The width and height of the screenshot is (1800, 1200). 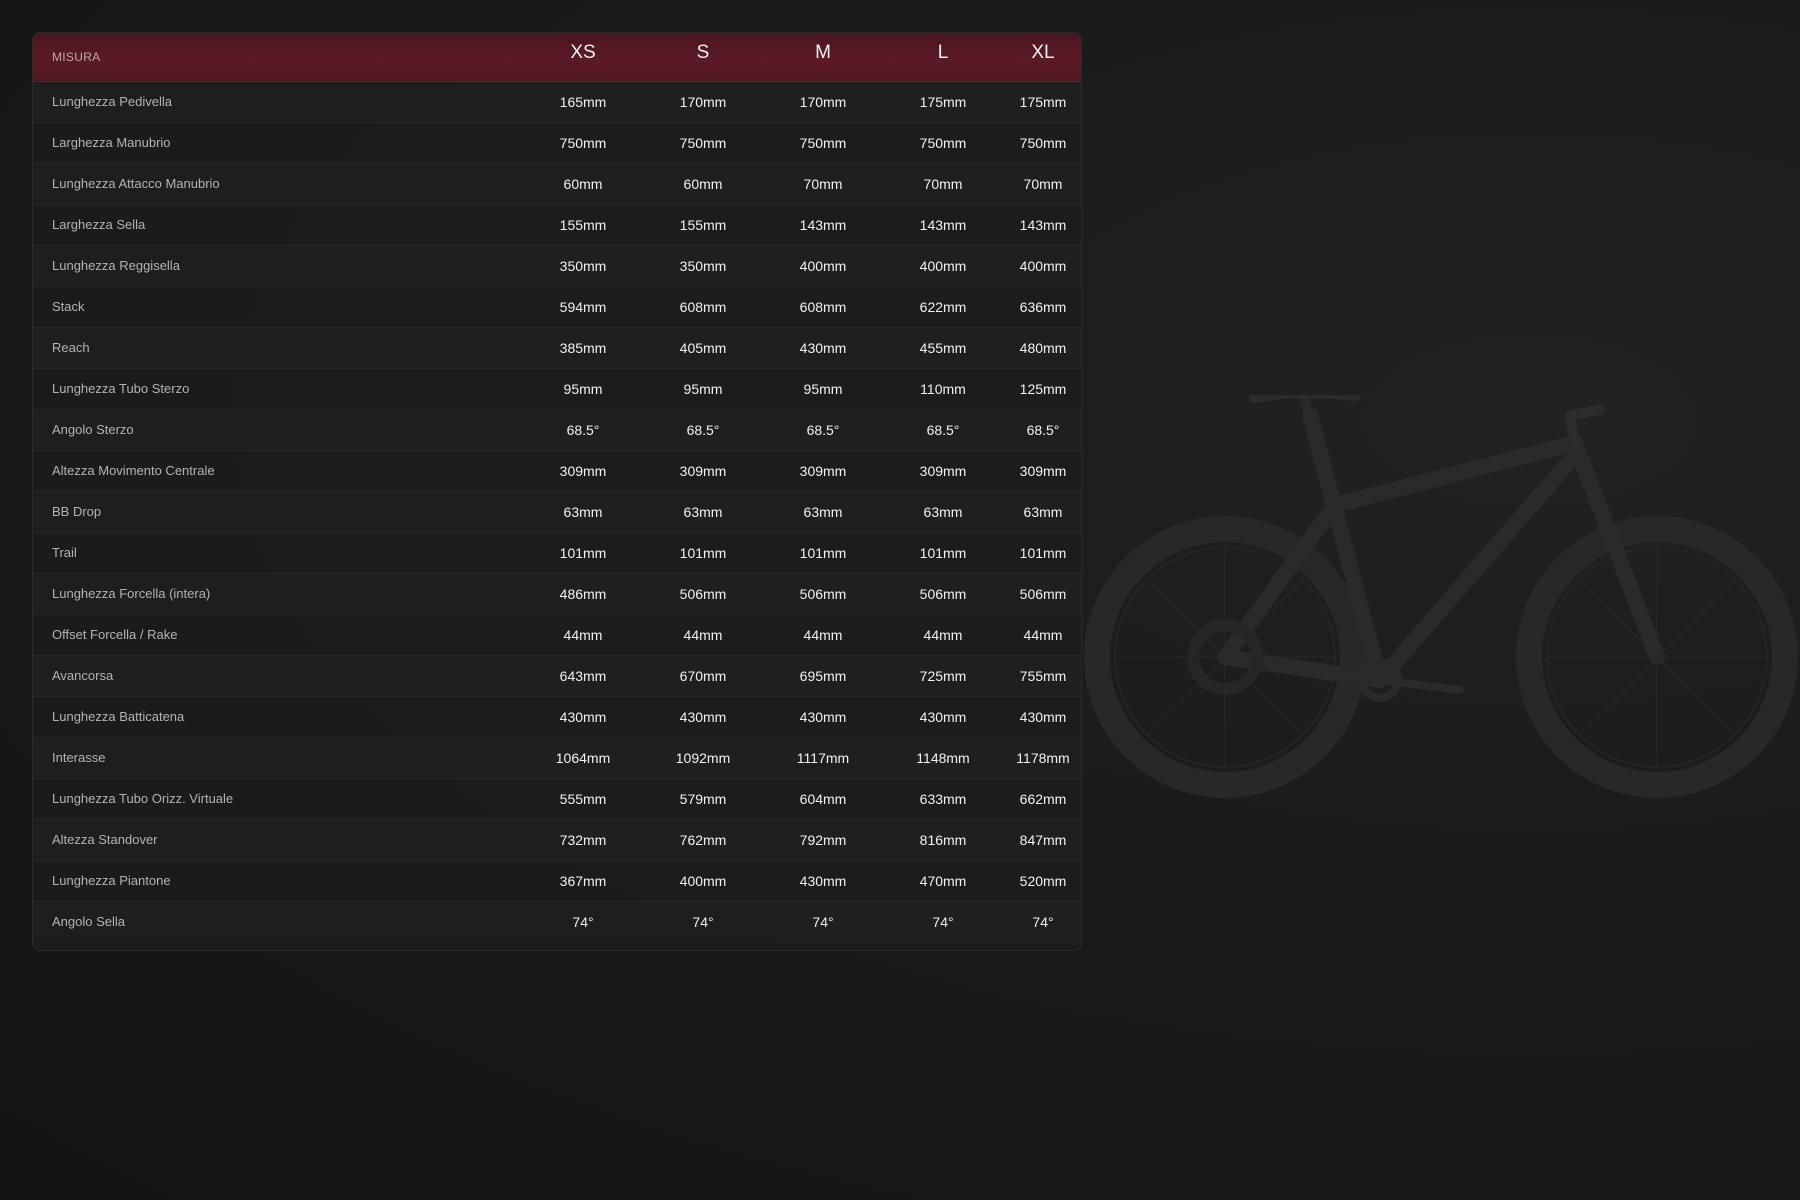 I want to click on value-cell-xl: 400mm, so click(x=1043, y=266).